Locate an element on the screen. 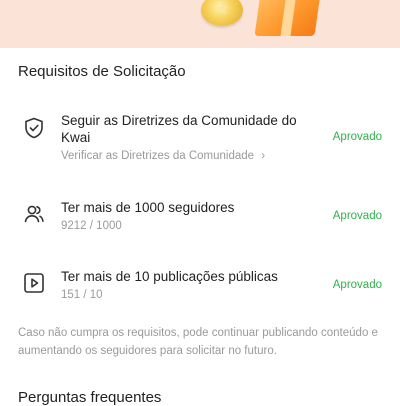 The height and width of the screenshot is (406, 400). guidelines-link: Verificar as Diretrizes da Comunidade › is located at coordinates (163, 156).